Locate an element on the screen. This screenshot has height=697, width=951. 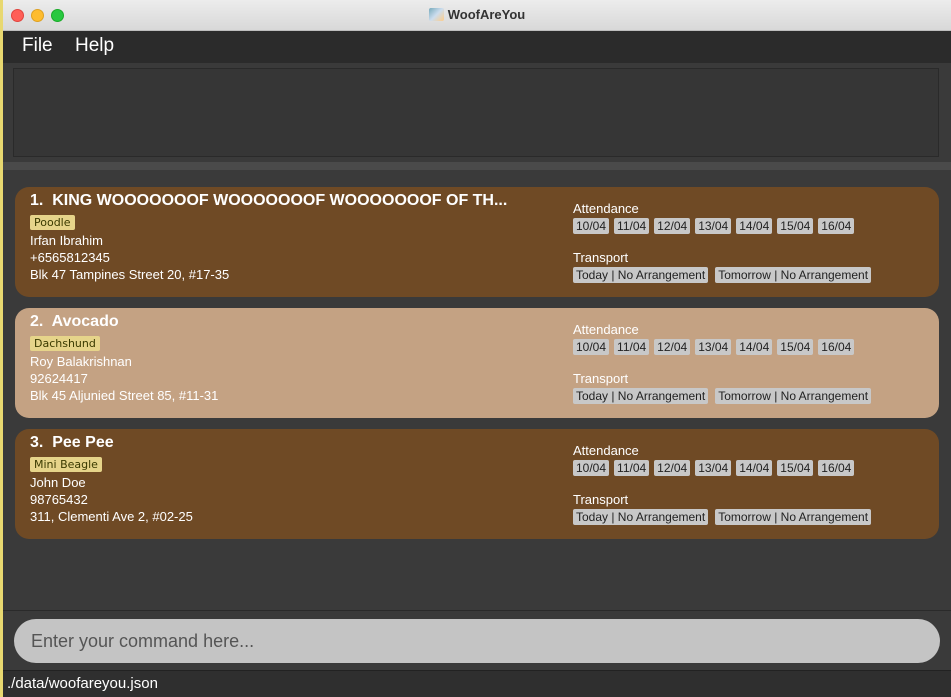
menu-bar: File Help is located at coordinates (477, 47).